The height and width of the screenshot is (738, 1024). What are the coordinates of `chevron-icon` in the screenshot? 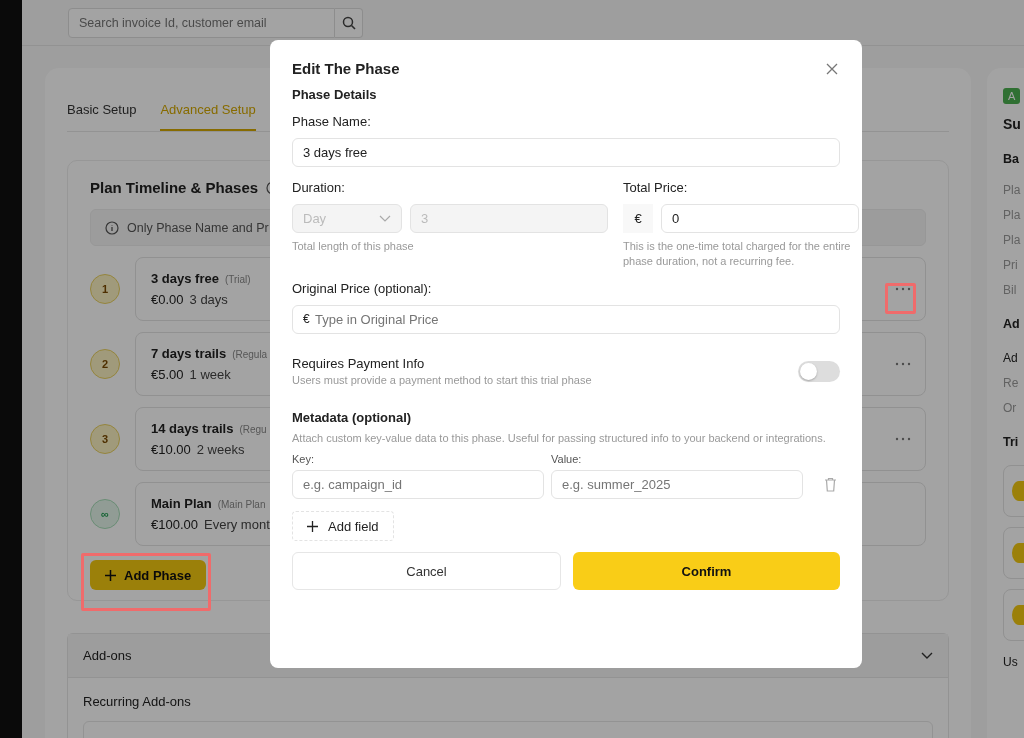 It's located at (385, 218).